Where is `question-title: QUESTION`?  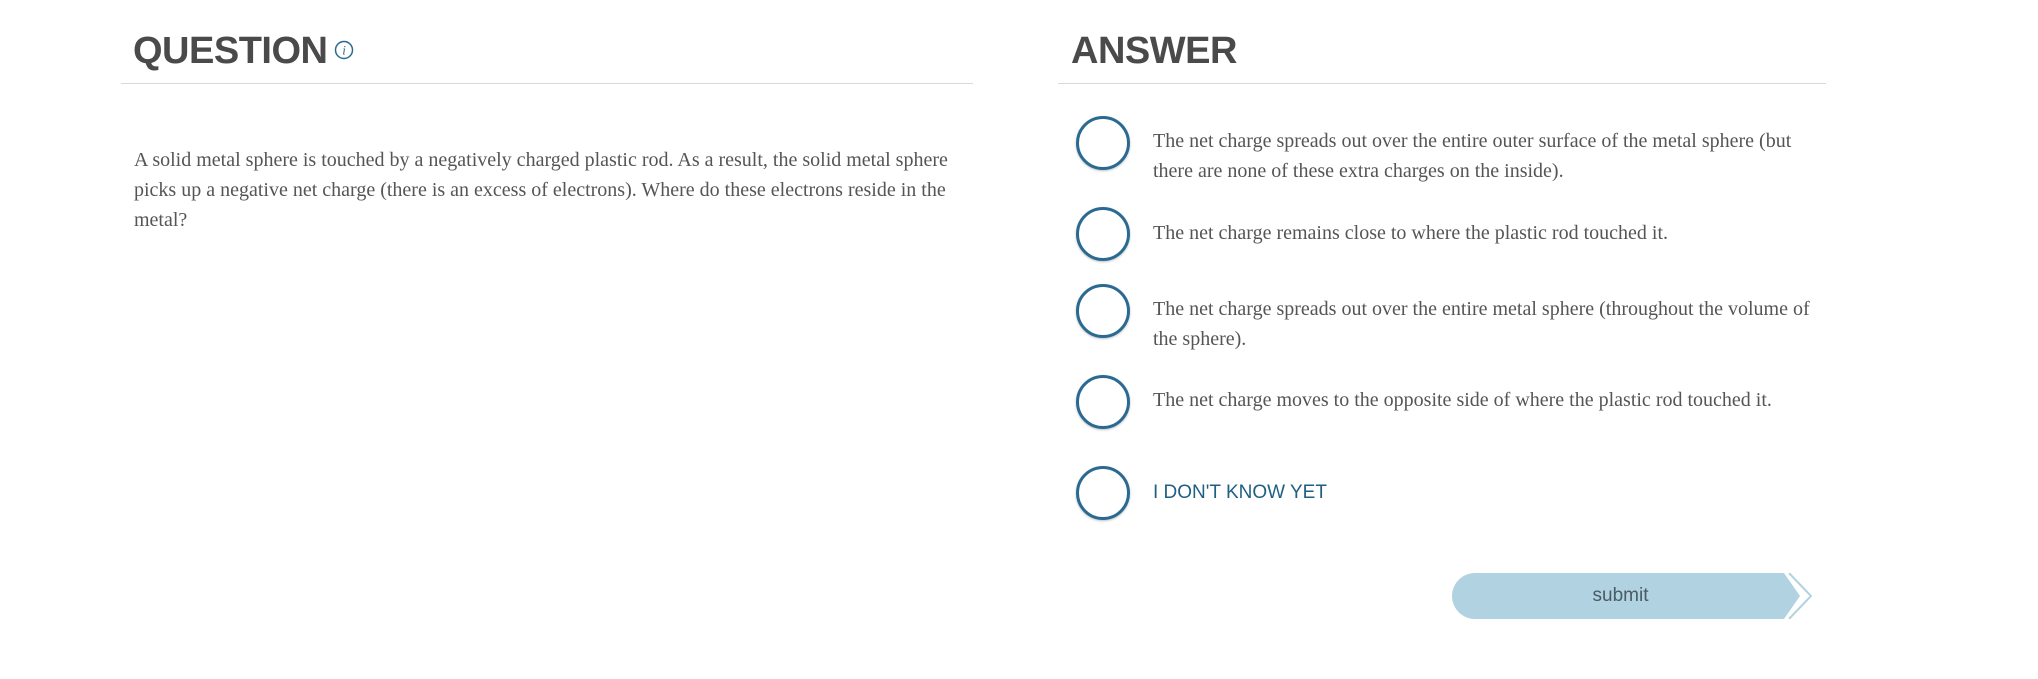
question-title: QUESTION is located at coordinates (230, 51).